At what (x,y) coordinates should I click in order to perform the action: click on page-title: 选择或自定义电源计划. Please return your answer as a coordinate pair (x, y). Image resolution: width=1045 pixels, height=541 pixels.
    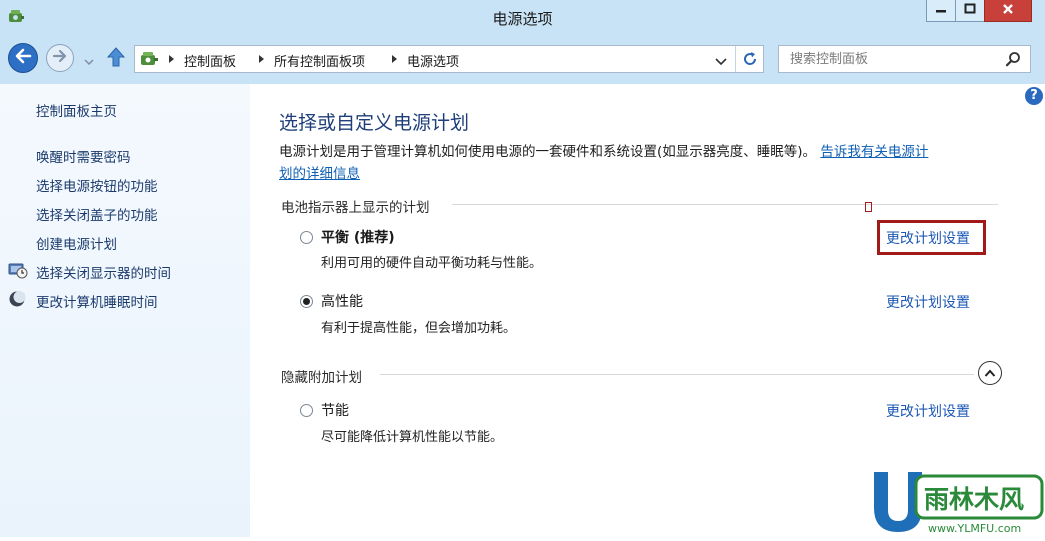
    Looking at the image, I should click on (374, 123).